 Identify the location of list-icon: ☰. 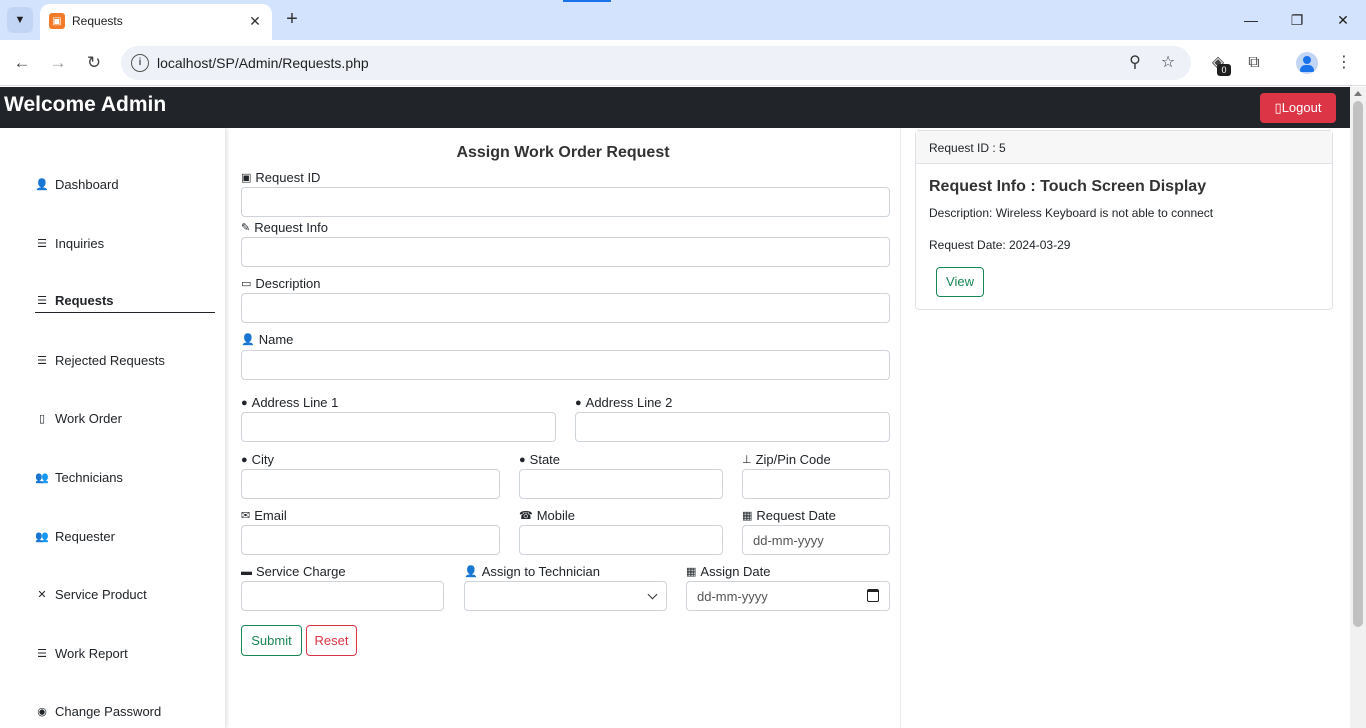
(42, 243).